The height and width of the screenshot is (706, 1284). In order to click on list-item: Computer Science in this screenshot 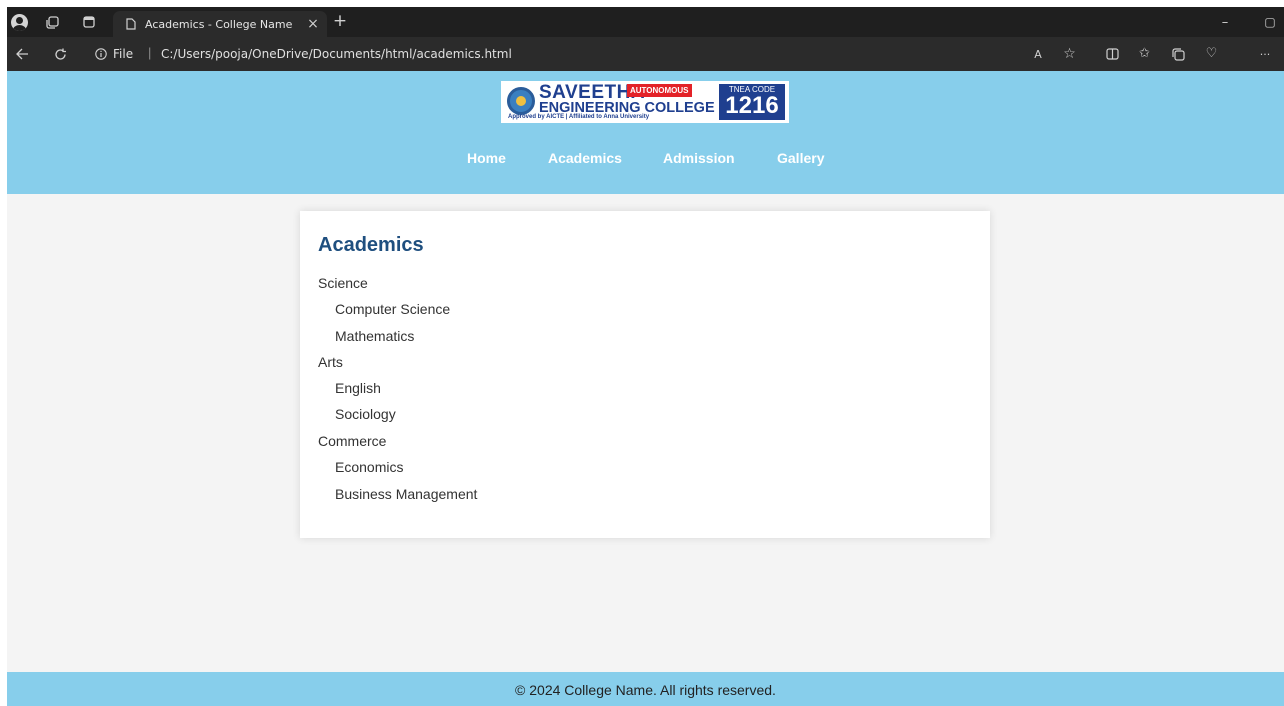, I will do `click(393, 309)`.